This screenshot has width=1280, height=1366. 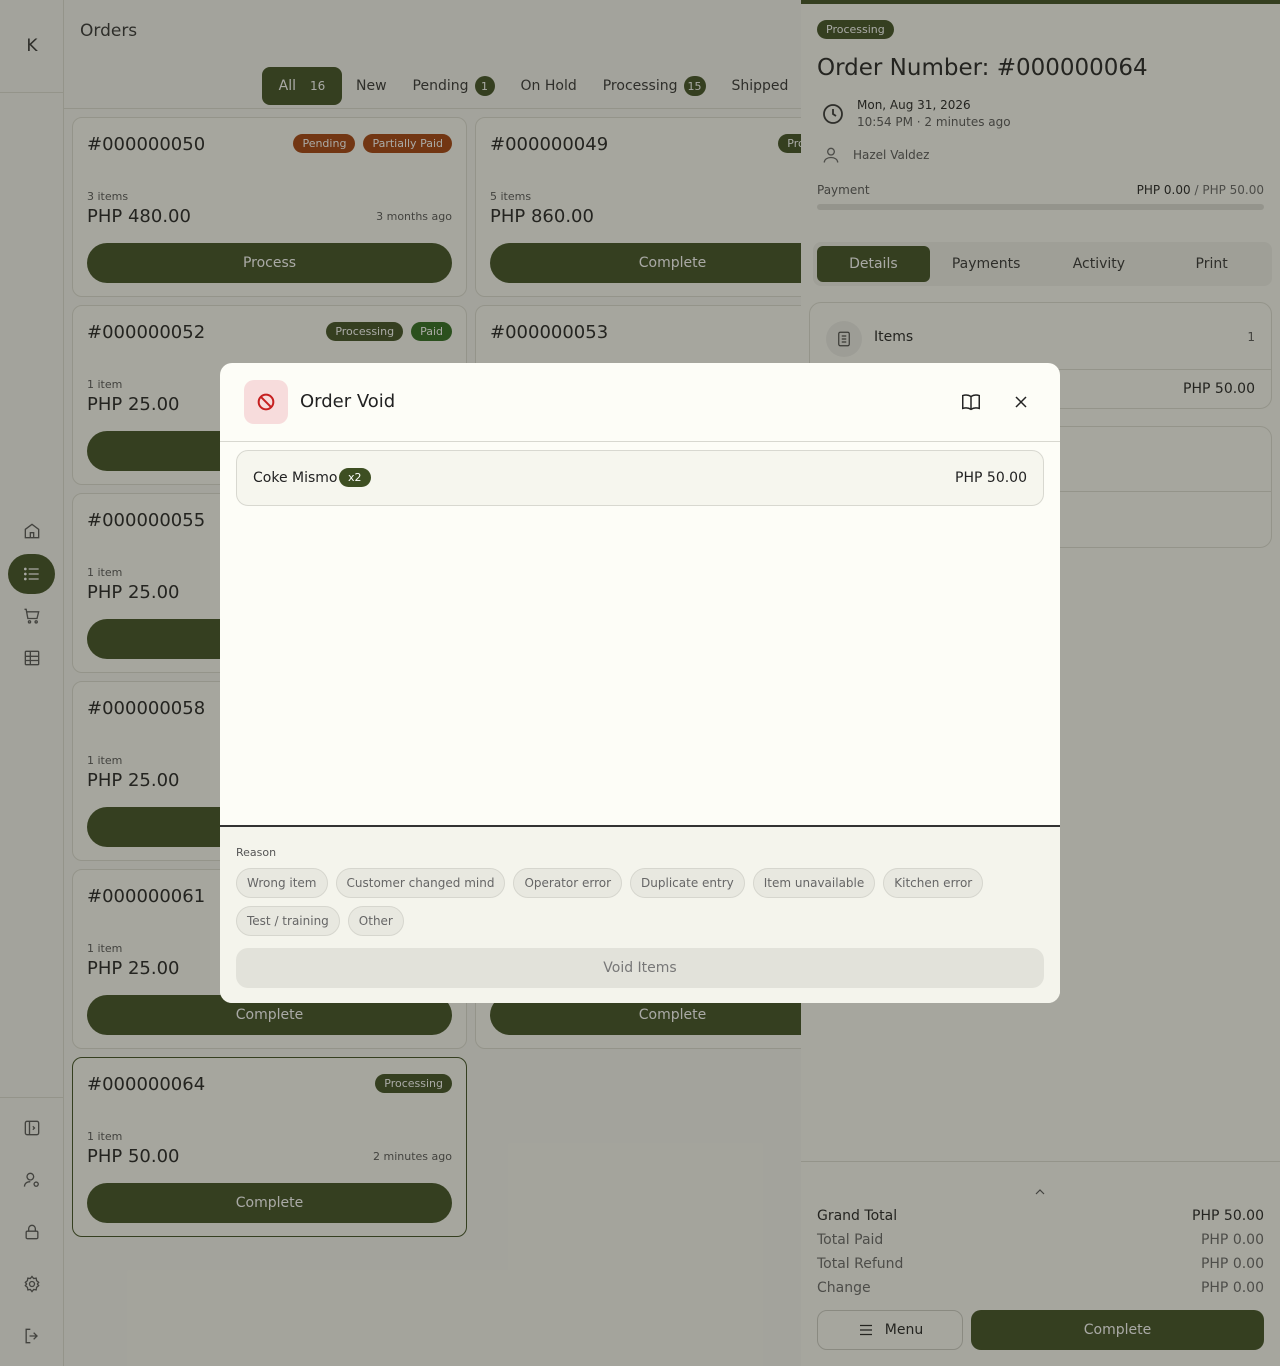 What do you see at coordinates (420, 883) in the screenshot?
I see `reason-chip: Customer changed mind` at bounding box center [420, 883].